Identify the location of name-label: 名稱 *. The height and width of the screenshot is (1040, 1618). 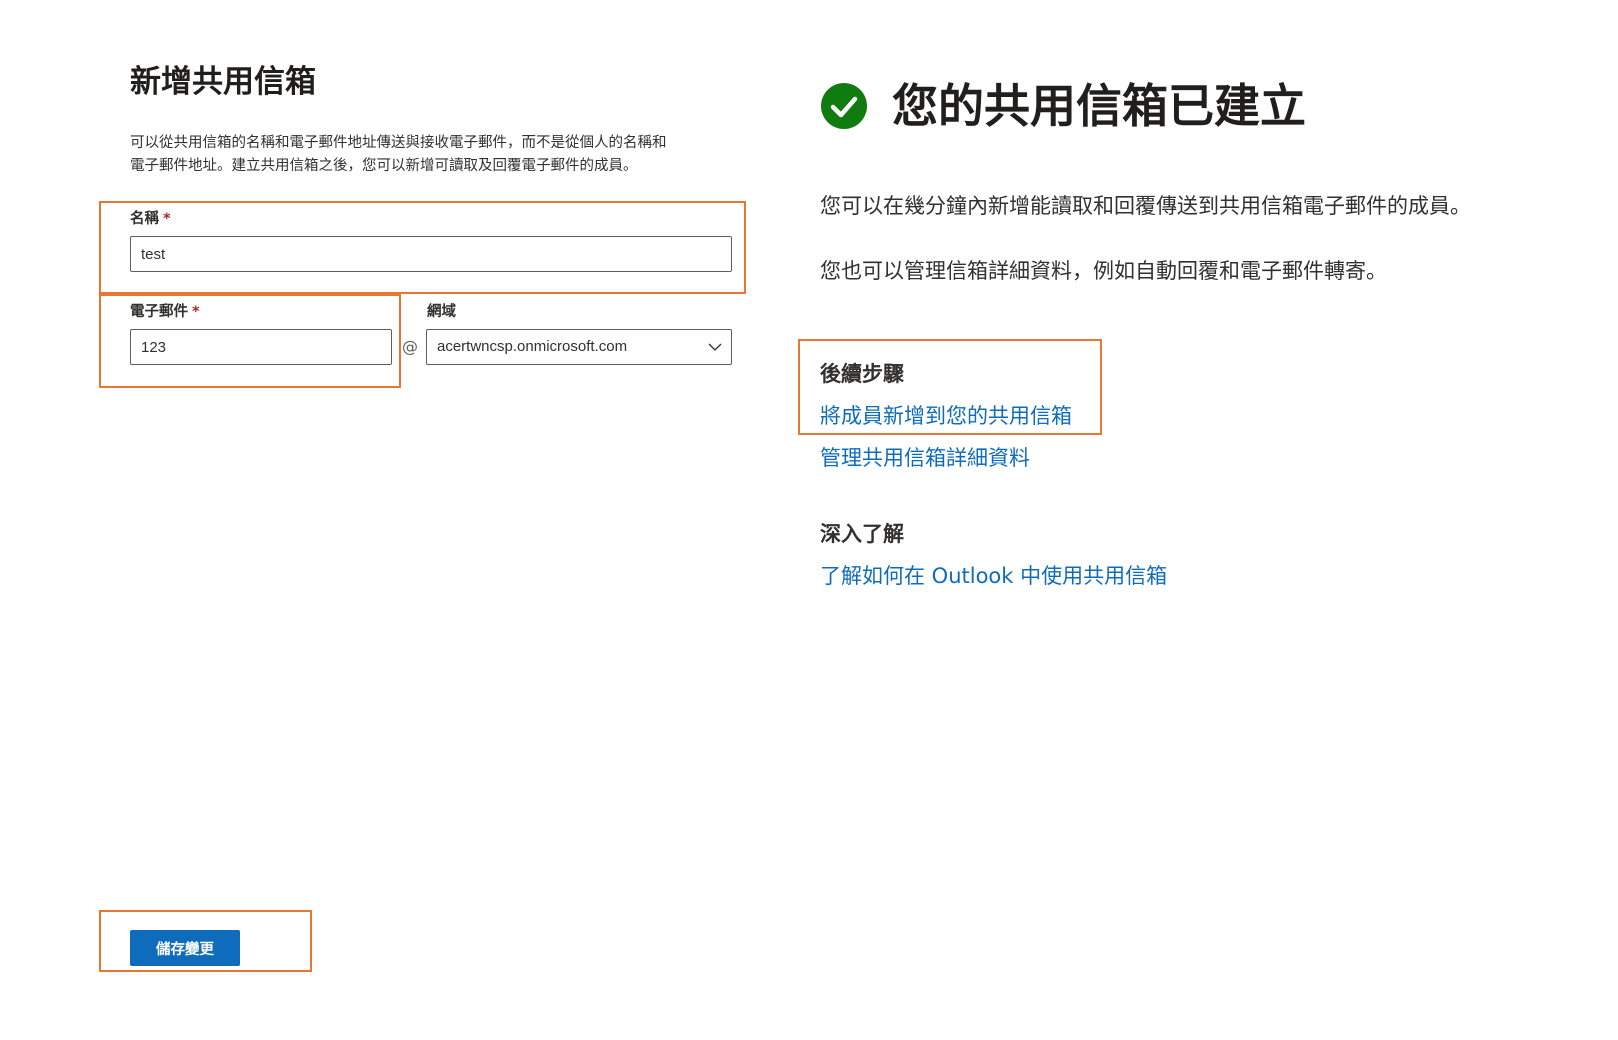
(150, 217).